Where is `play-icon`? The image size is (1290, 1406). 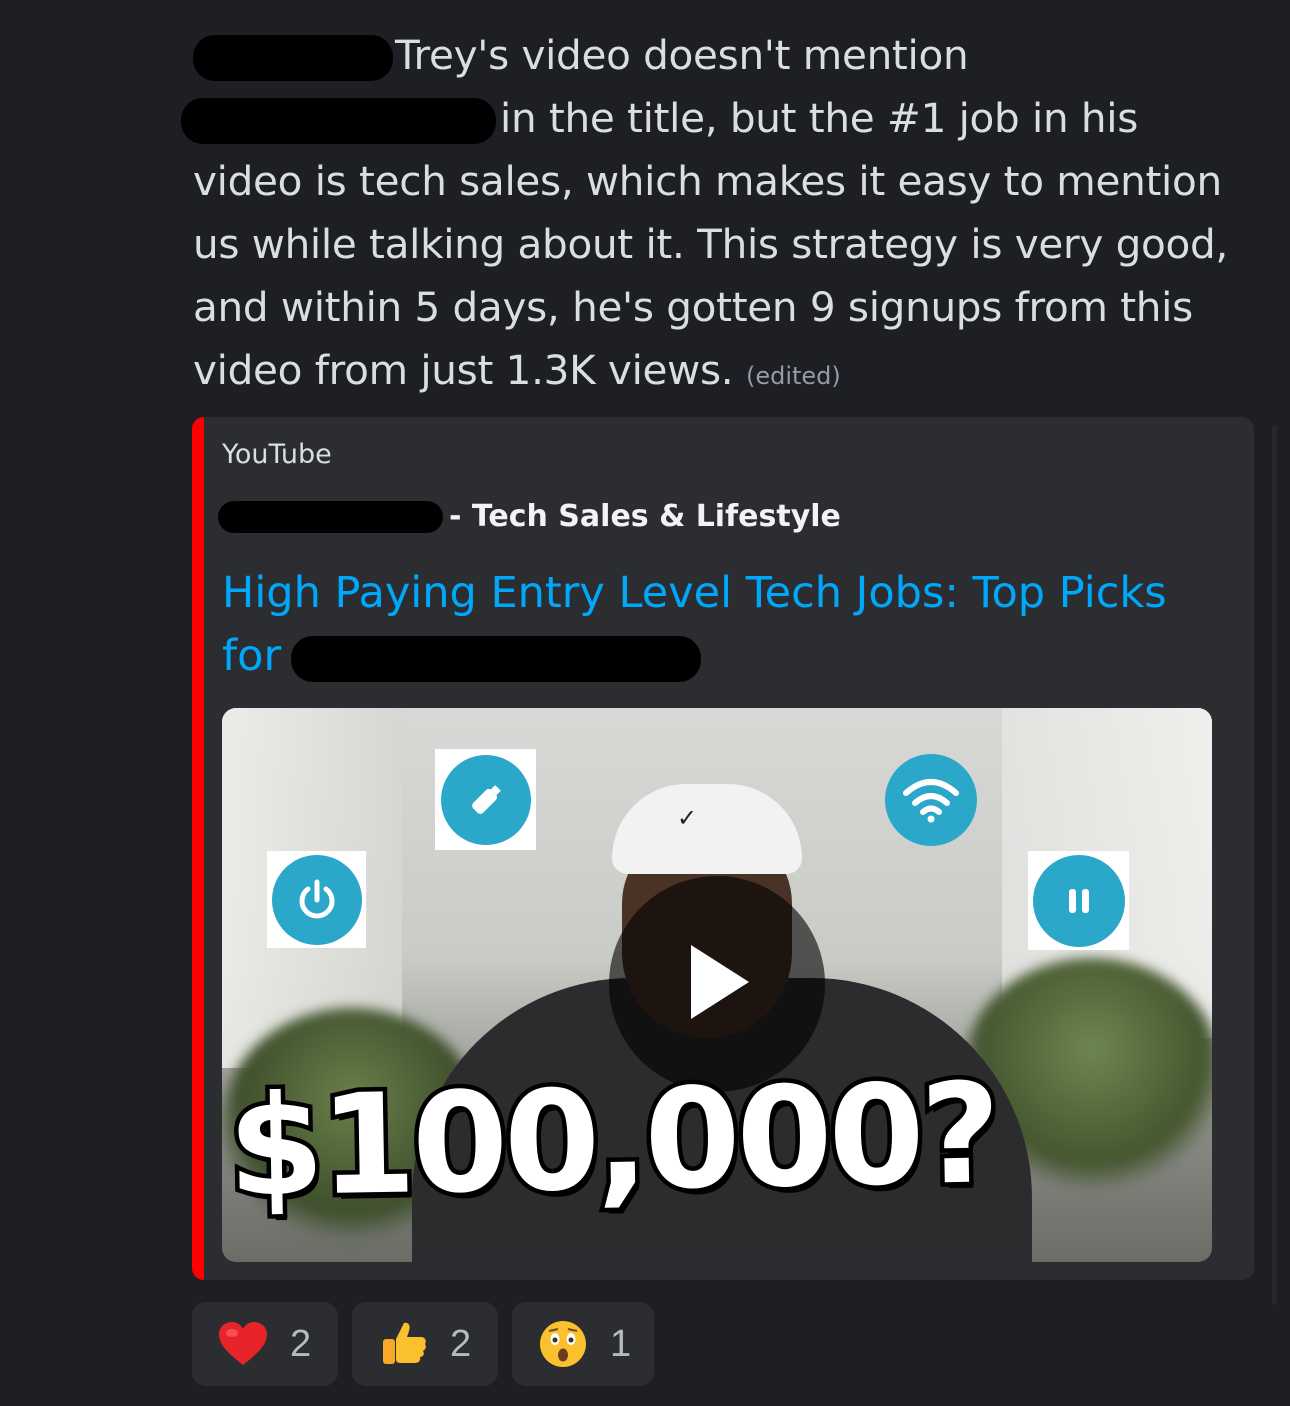
play-icon is located at coordinates (717, 984).